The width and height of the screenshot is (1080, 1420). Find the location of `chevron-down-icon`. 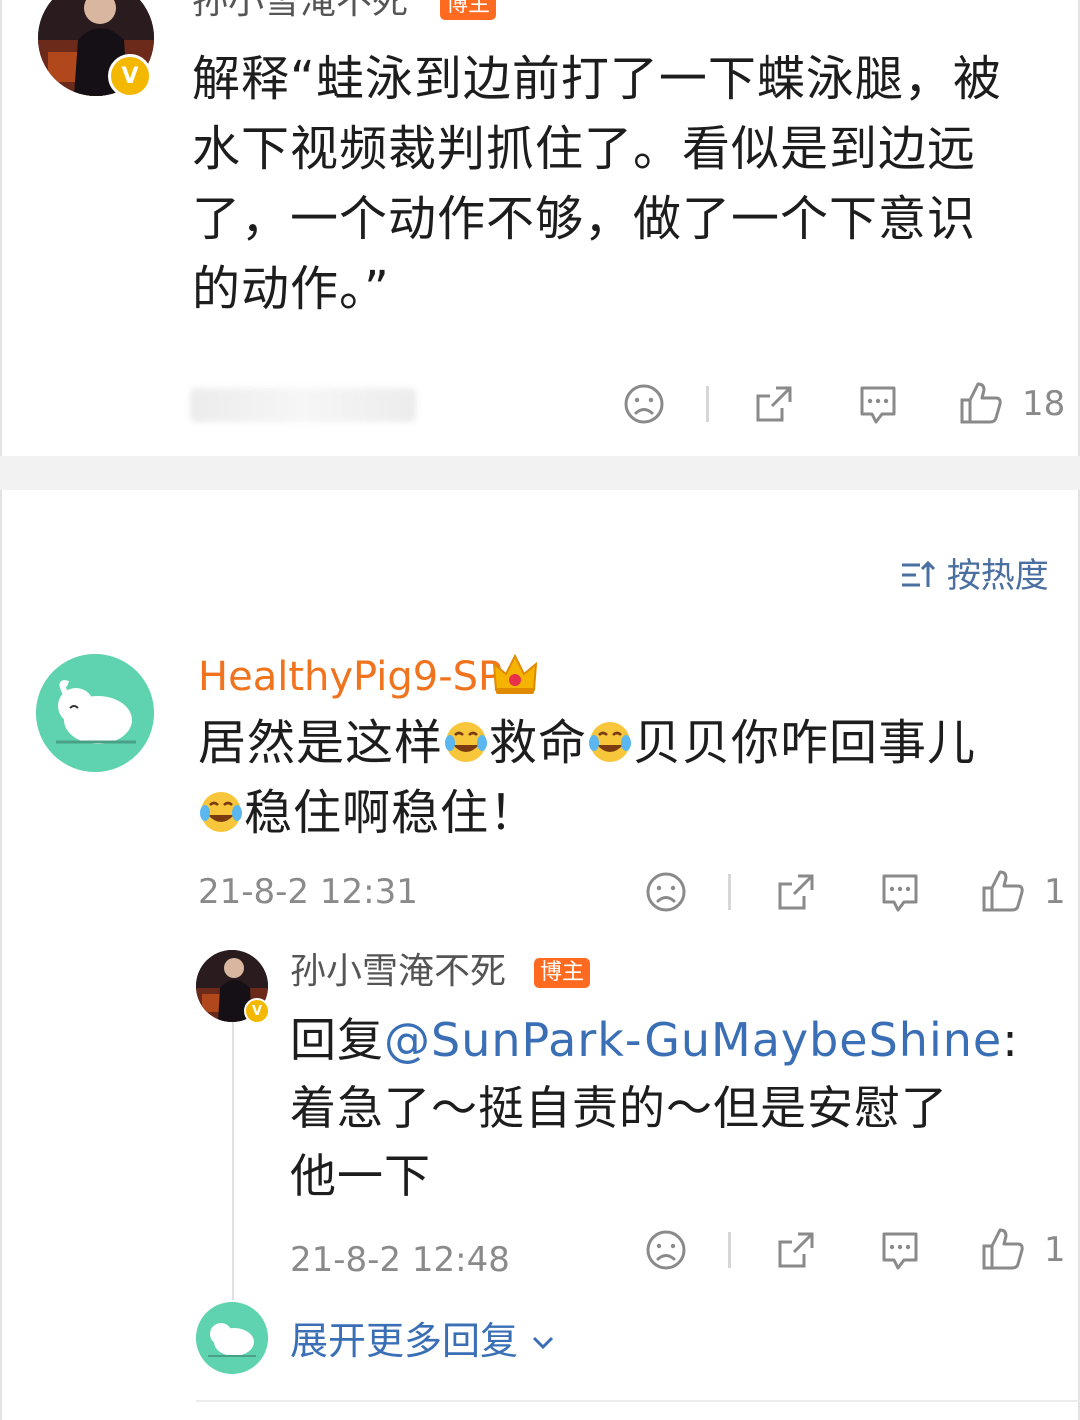

chevron-down-icon is located at coordinates (543, 1343).